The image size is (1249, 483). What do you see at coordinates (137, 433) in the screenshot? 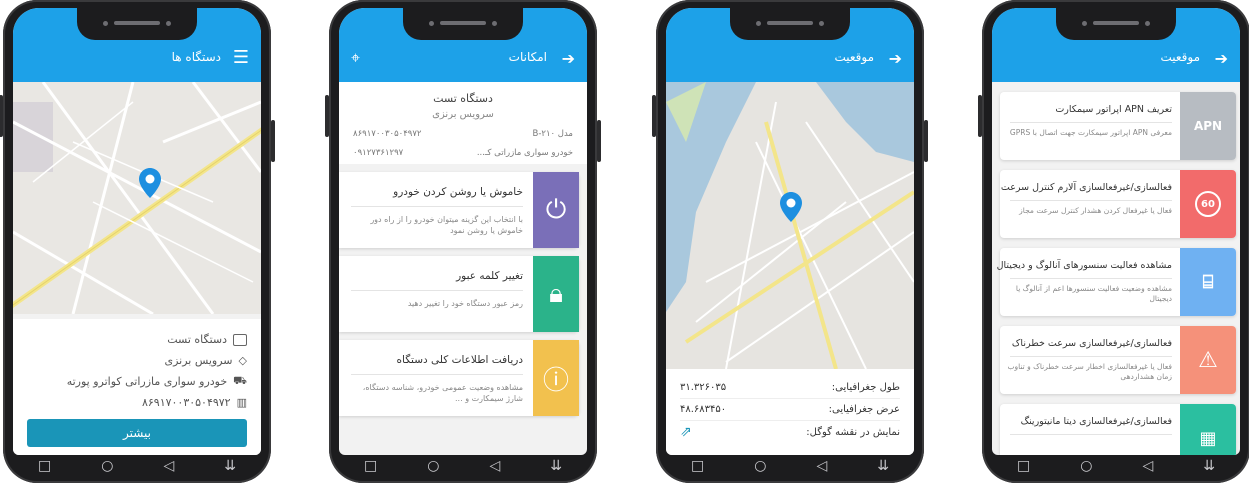
I see `more-button: بیشتر` at bounding box center [137, 433].